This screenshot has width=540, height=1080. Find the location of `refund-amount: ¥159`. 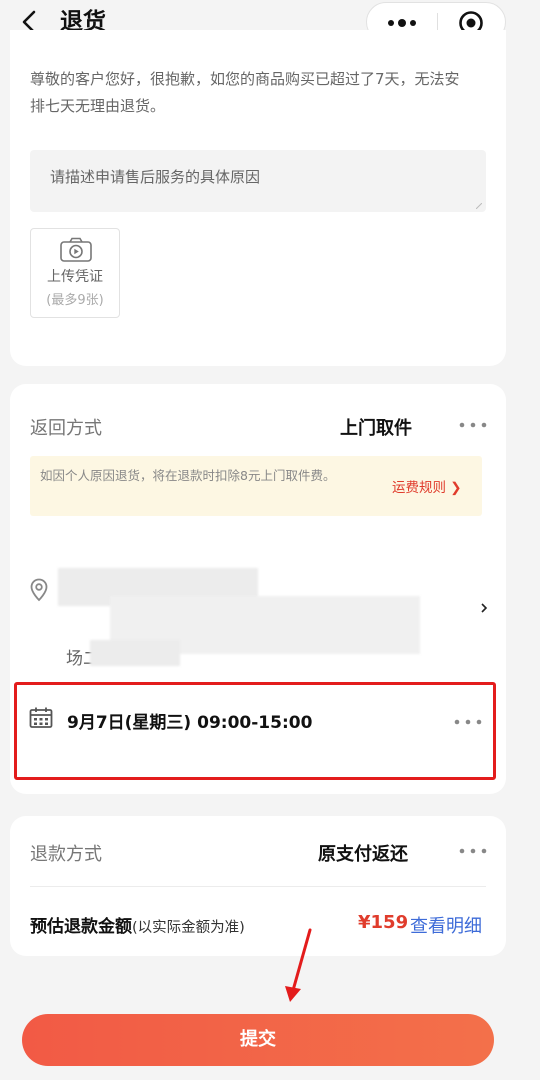

refund-amount: ¥159 is located at coordinates (383, 922).